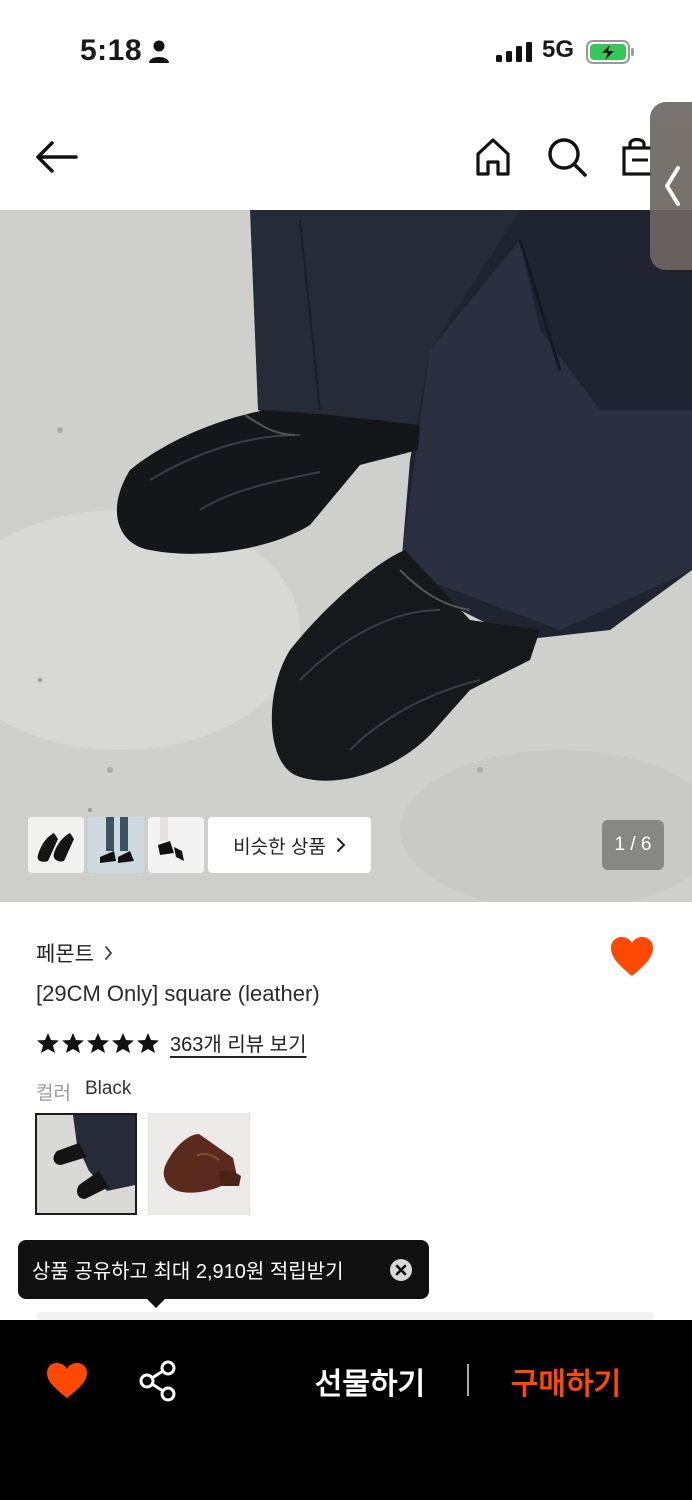 This screenshot has width=692, height=1500. What do you see at coordinates (346, 1410) in the screenshot?
I see `bottom-action-bar: 선물하기 구매하기` at bounding box center [346, 1410].